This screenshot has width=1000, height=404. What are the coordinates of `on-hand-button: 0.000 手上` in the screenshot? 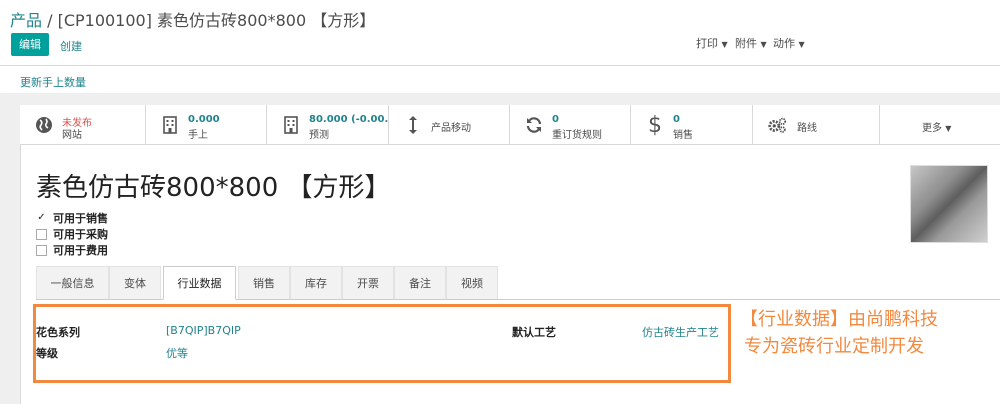 It's located at (206, 125).